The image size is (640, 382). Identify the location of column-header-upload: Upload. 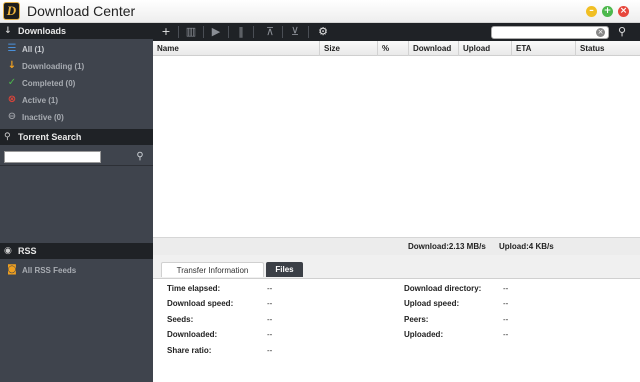
(484, 48).